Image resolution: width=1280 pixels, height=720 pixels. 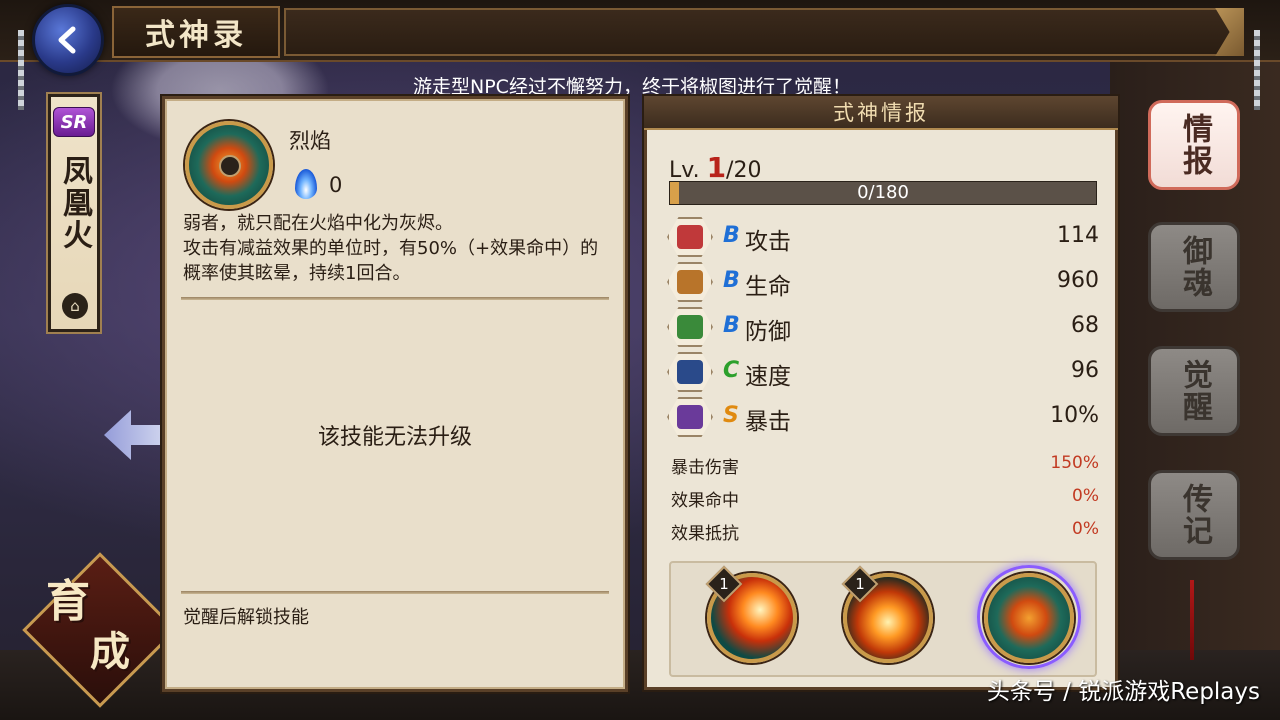 I want to click on tab-awaken-label: 觉醒, so click(x=1194, y=391).